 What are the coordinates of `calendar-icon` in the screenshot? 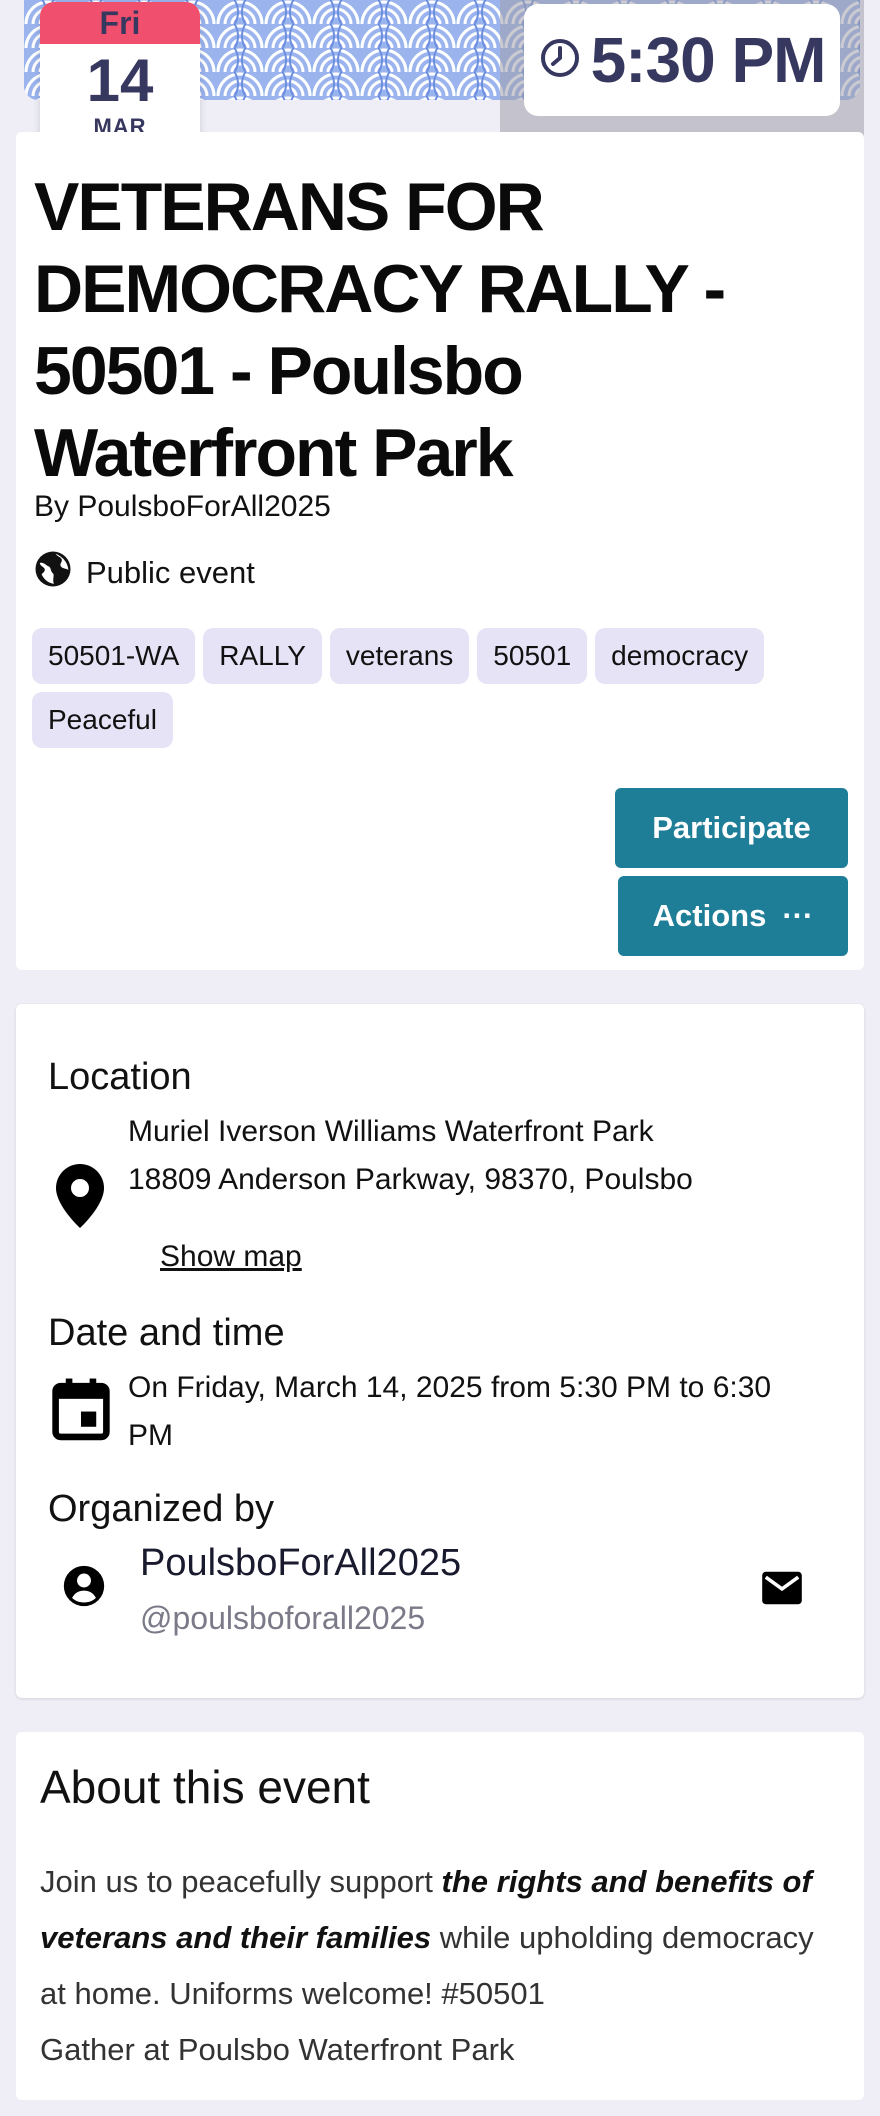 It's located at (81, 1411).